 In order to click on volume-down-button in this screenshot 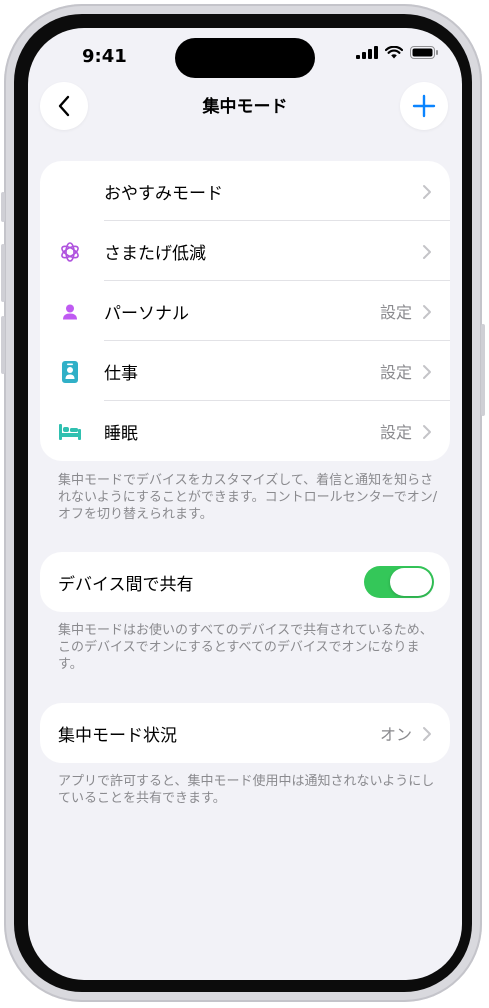, I will do `click(3, 345)`.